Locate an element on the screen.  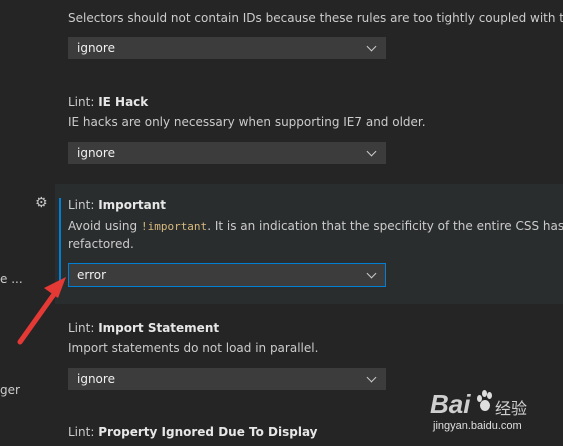
annotation-arrow is located at coordinates (41, 311).